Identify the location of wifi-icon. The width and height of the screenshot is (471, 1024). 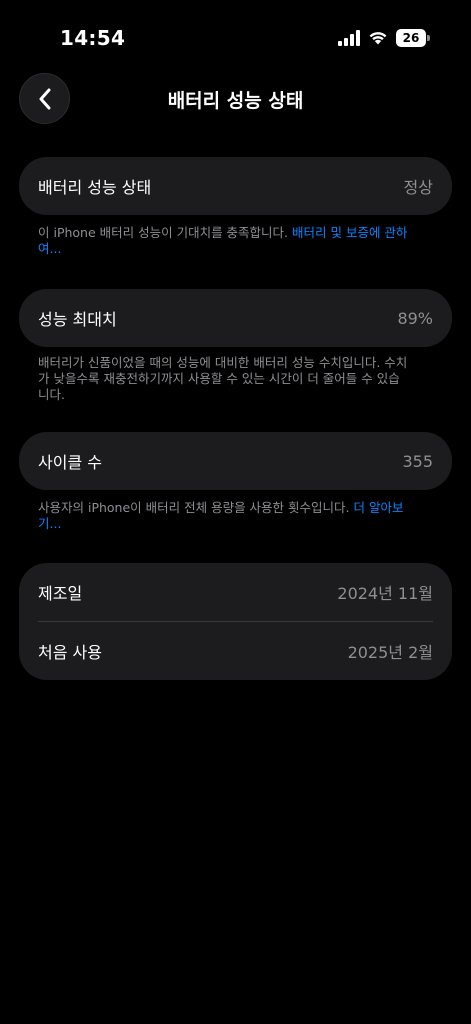
(378, 38).